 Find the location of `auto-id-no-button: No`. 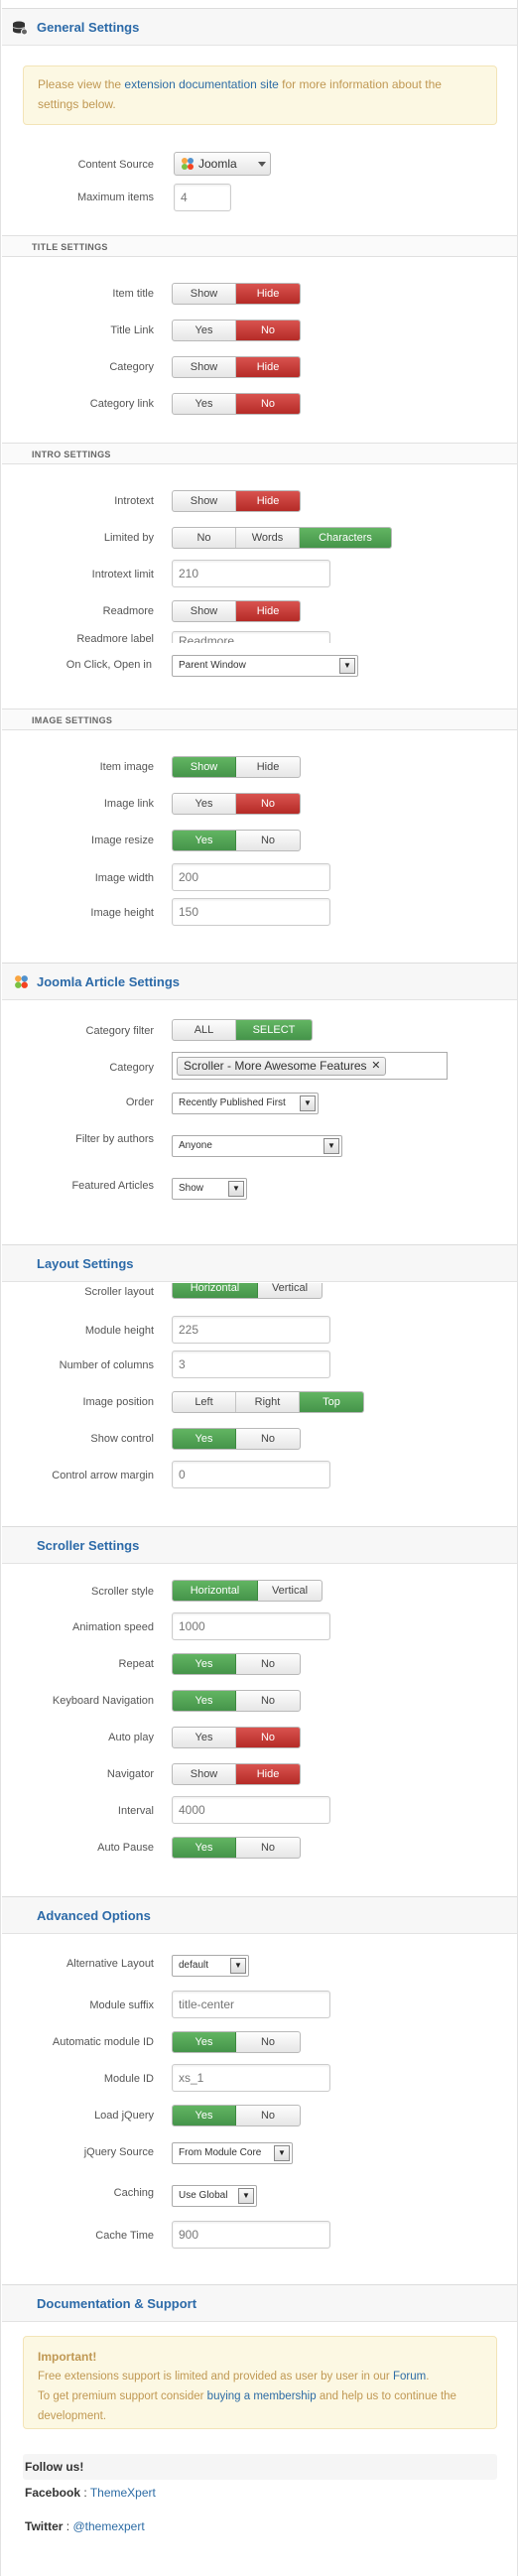

auto-id-no-button: No is located at coordinates (268, 2042).